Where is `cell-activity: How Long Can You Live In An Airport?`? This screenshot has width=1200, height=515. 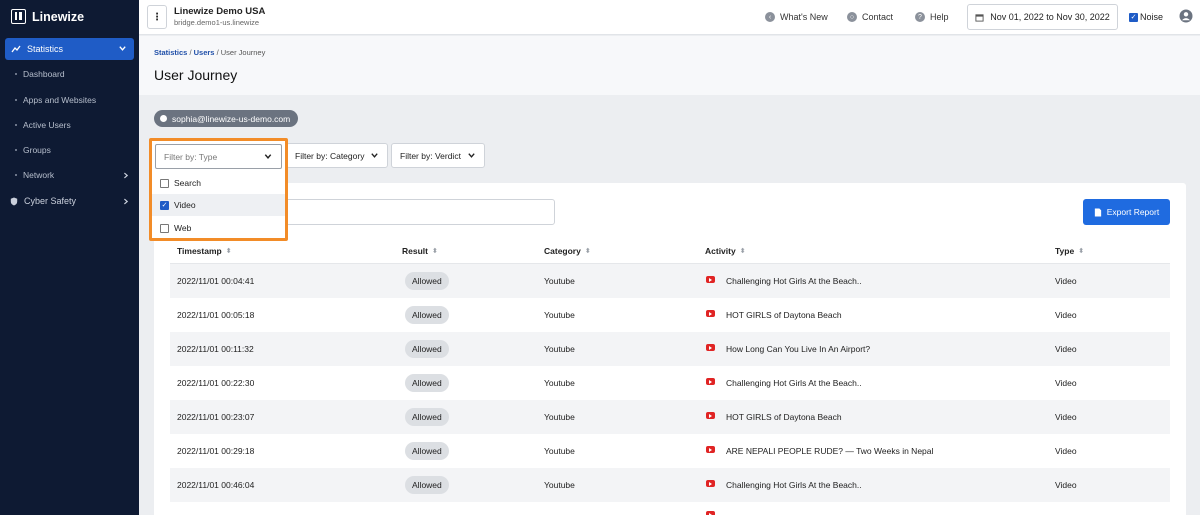 cell-activity: How Long Can You Live In An Airport? is located at coordinates (798, 349).